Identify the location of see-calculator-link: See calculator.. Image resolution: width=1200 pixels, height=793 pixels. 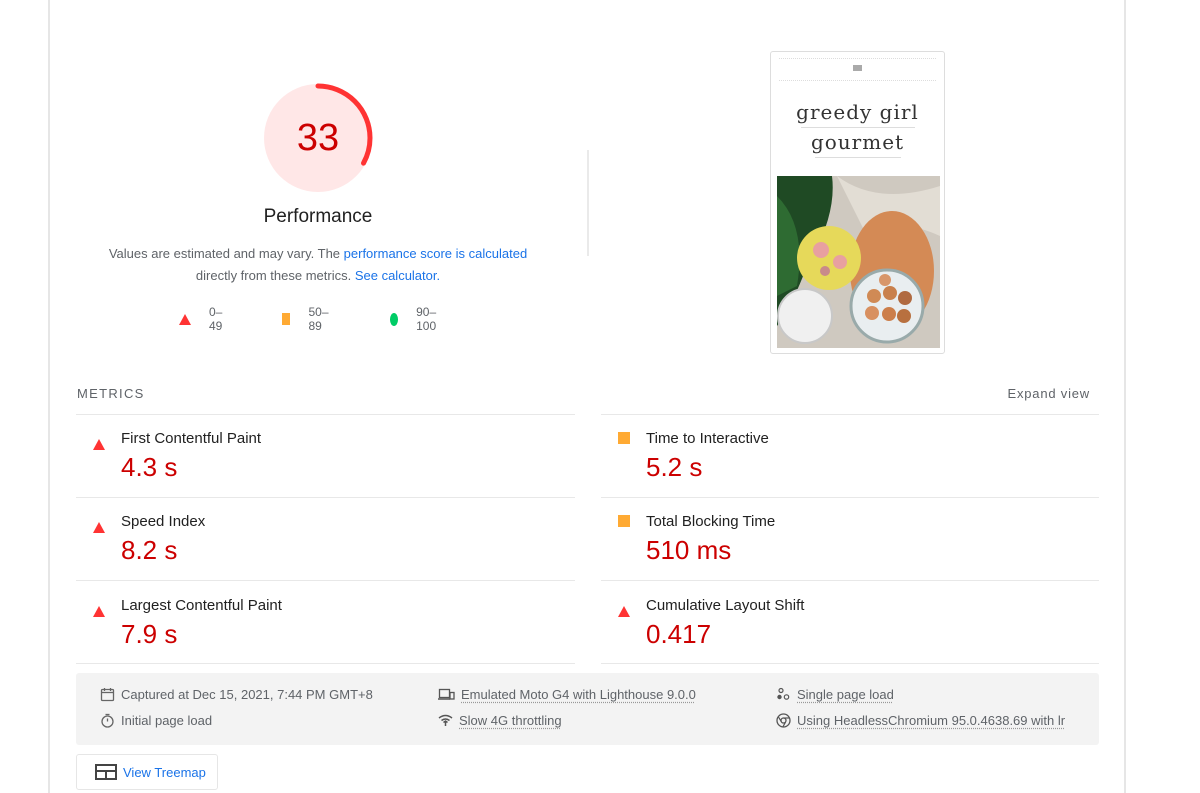
(397, 275).